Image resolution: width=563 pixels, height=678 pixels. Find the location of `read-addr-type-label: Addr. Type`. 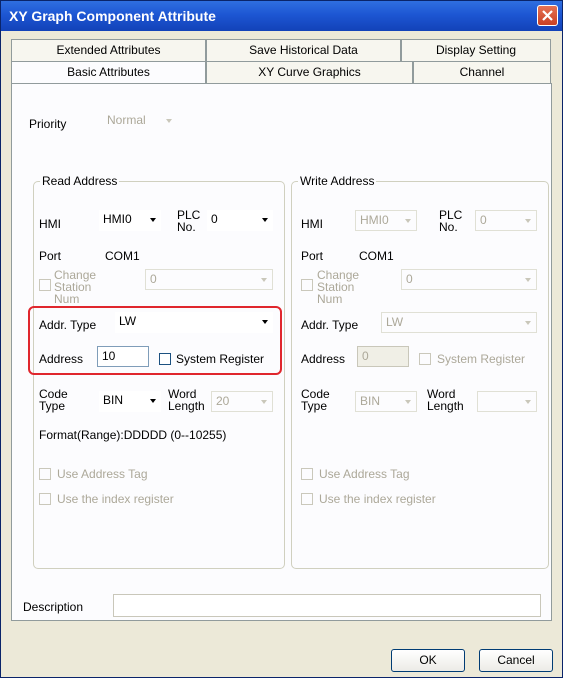

read-addr-type-label: Addr. Type is located at coordinates (68, 325).